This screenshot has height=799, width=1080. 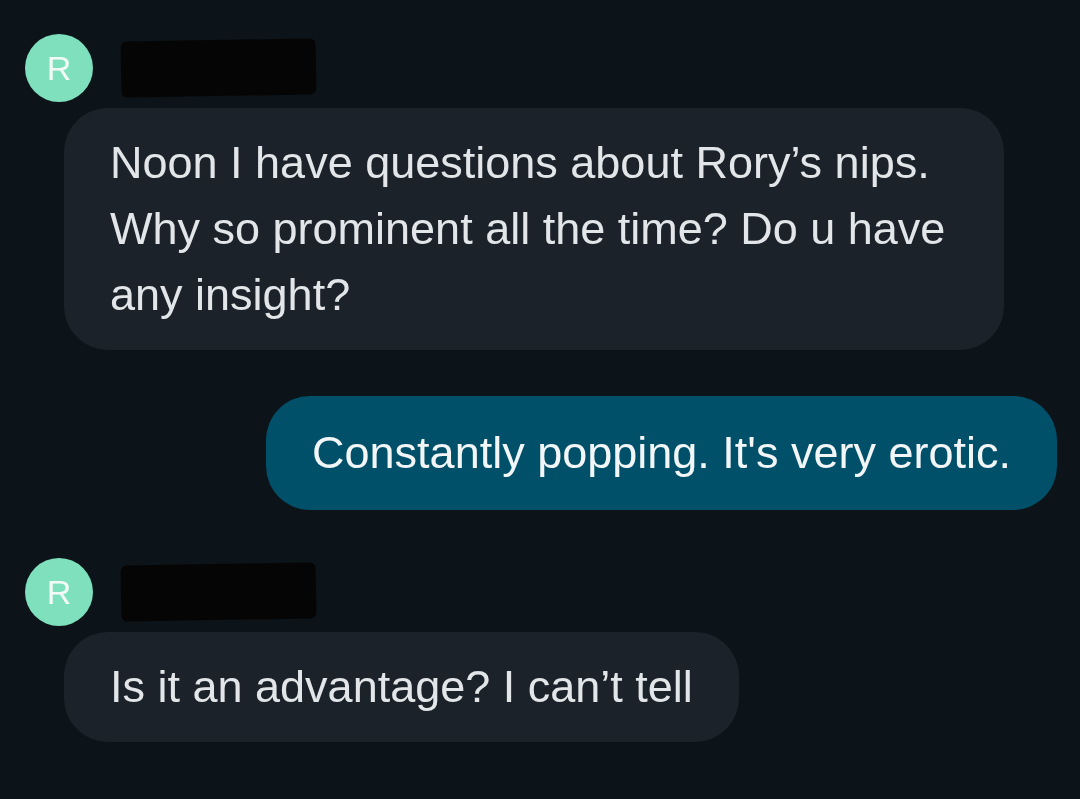 I want to click on message-bubble: Constantly popping. It's very erotic., so click(x=661, y=453).